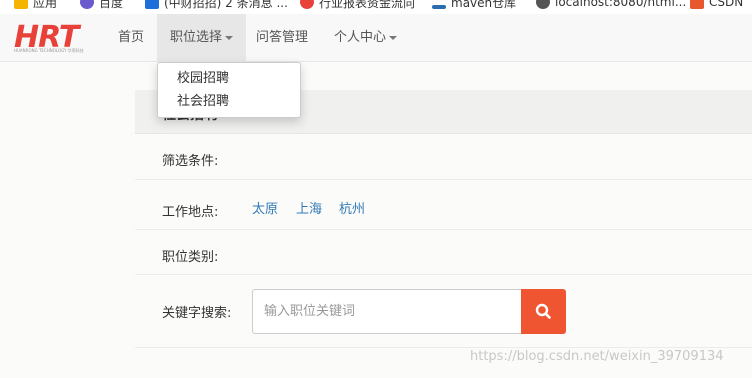 This screenshot has width=752, height=378. What do you see at coordinates (360, 37) in the screenshot?
I see `nav-personal-label: 个人中心` at bounding box center [360, 37].